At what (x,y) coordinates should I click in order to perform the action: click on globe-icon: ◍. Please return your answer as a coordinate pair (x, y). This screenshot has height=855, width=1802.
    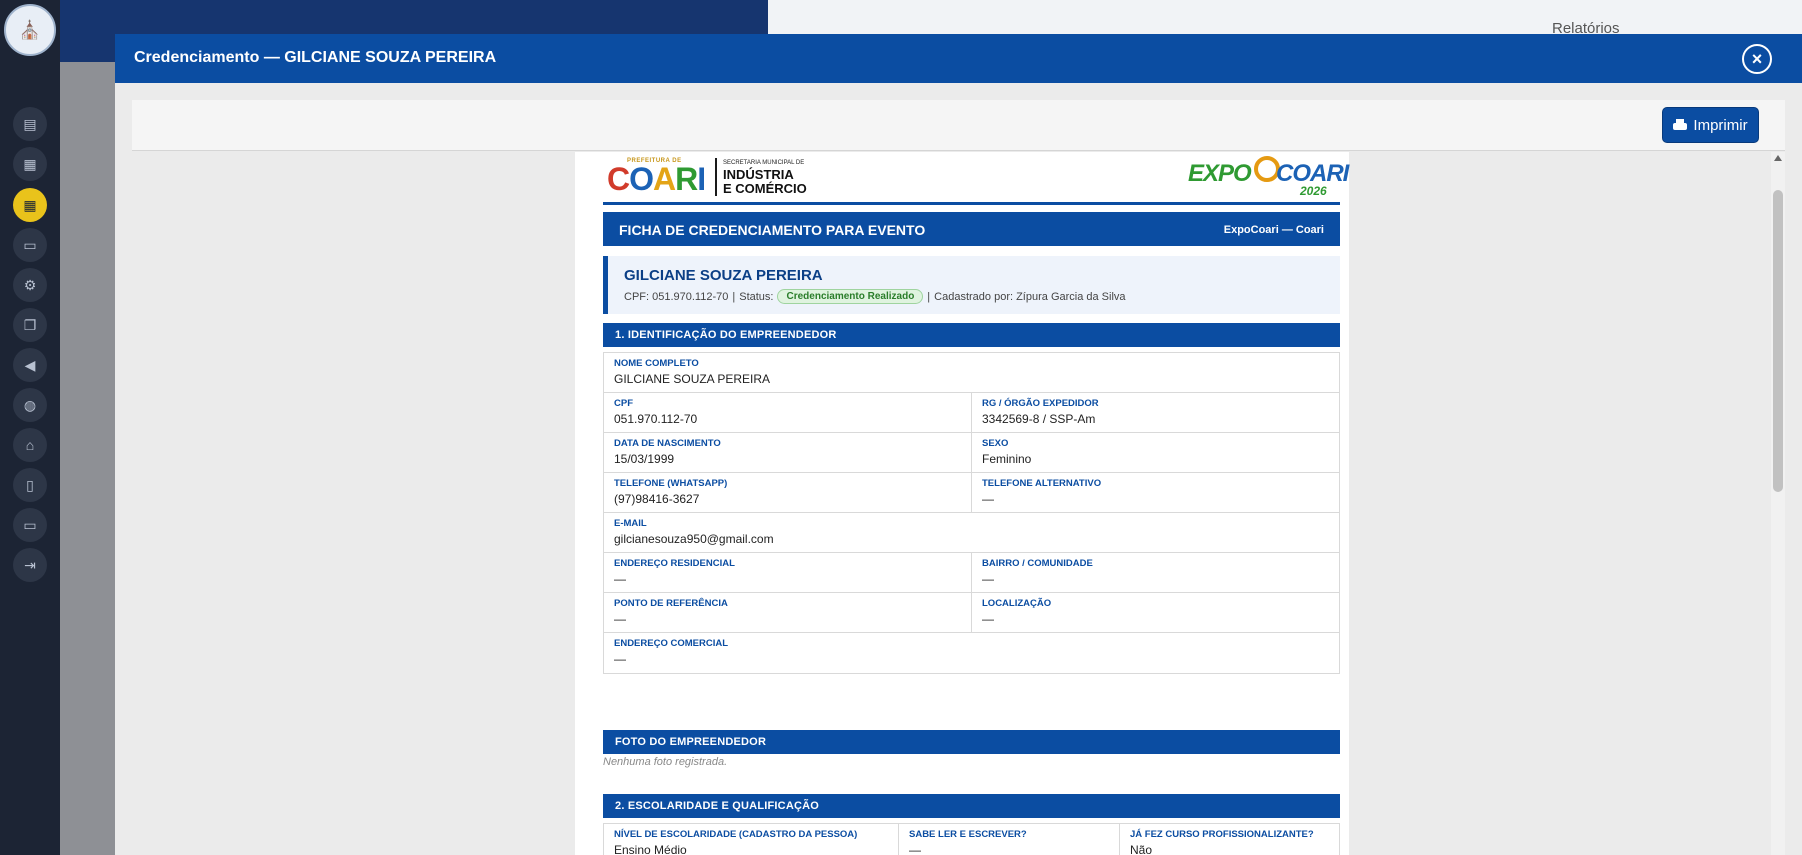
    Looking at the image, I should click on (30, 405).